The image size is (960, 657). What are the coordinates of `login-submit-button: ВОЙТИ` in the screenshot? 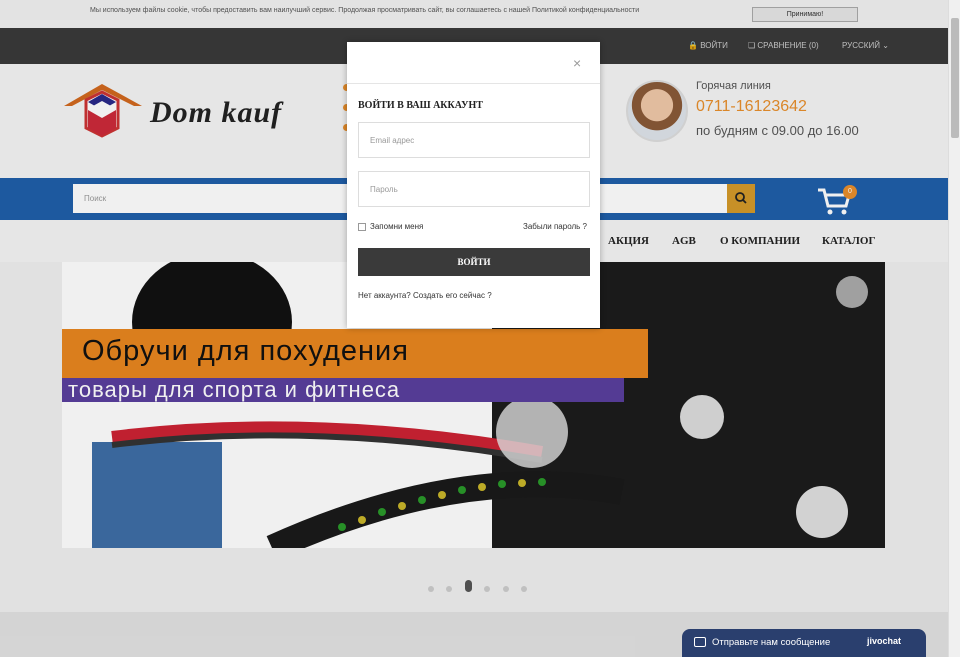 It's located at (474, 262).